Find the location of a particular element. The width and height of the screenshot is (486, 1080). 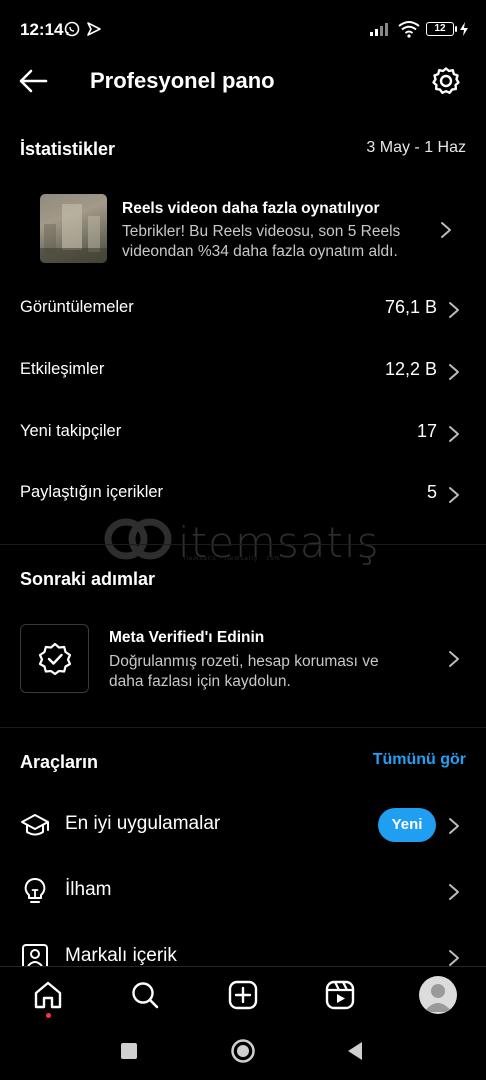

meta-verified-badge-box is located at coordinates (54, 658).